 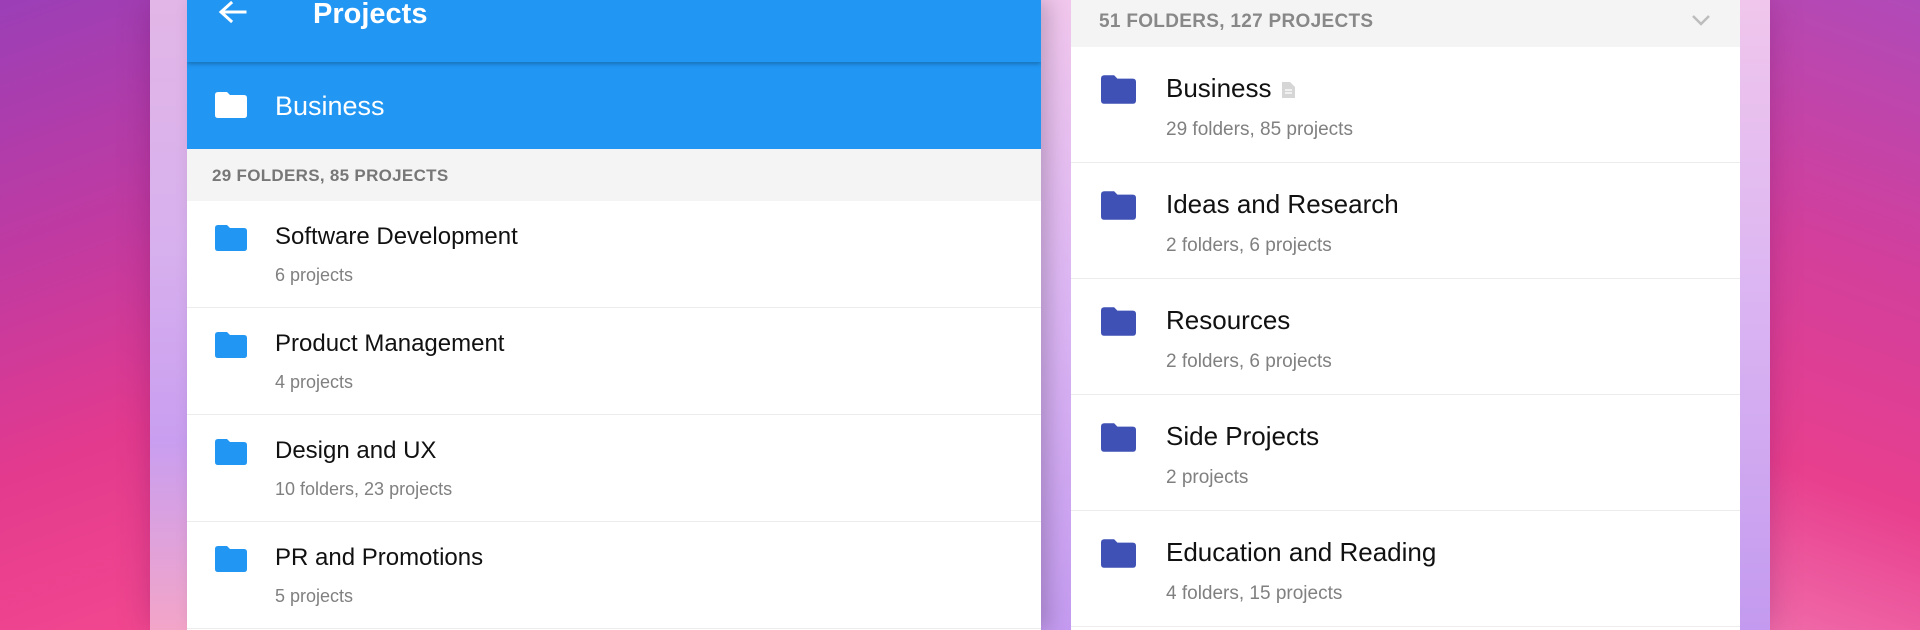 What do you see at coordinates (1254, 593) in the screenshot?
I see `list-item-subtitle: 4 folders, 15 projects` at bounding box center [1254, 593].